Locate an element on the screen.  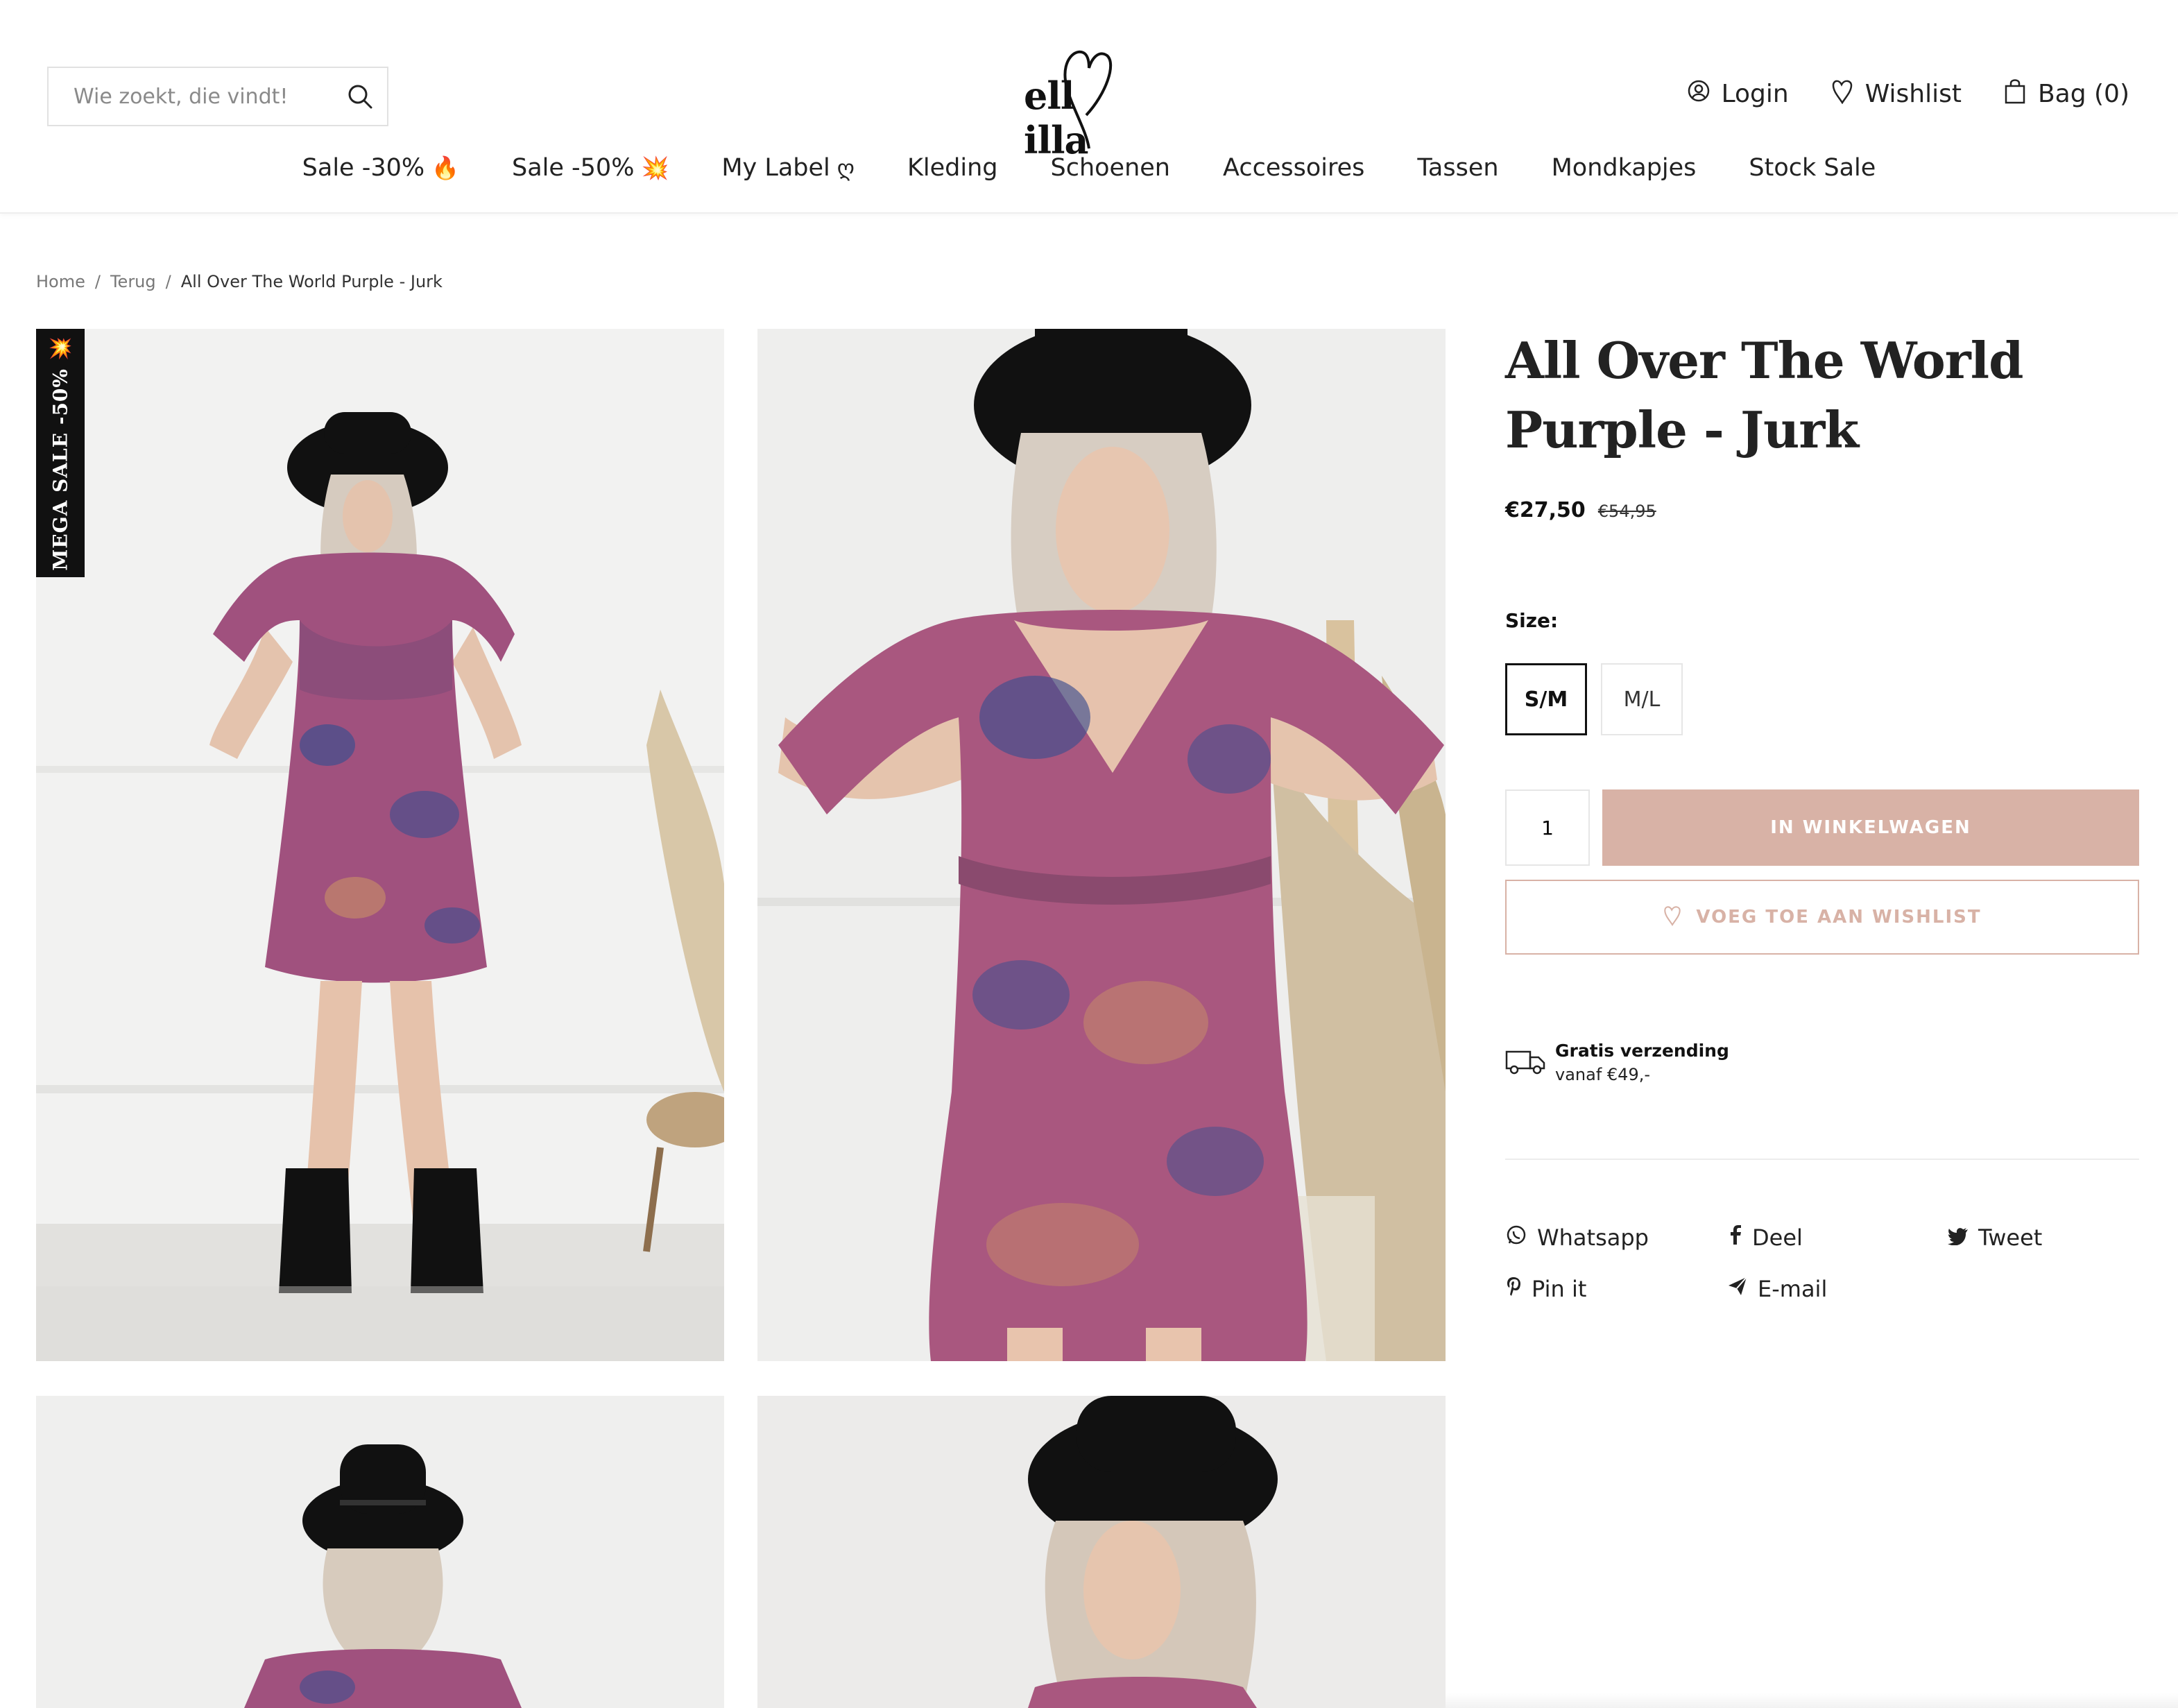
share-whatsapp: Whatsapp is located at coordinates (1616, 1238).